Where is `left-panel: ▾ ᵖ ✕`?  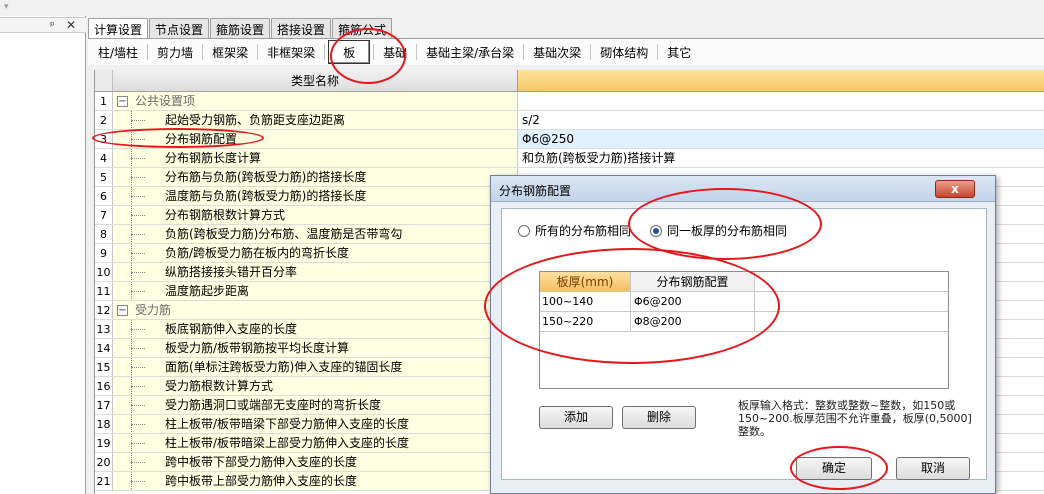 left-panel: ▾ ᵖ ✕ is located at coordinates (43, 247).